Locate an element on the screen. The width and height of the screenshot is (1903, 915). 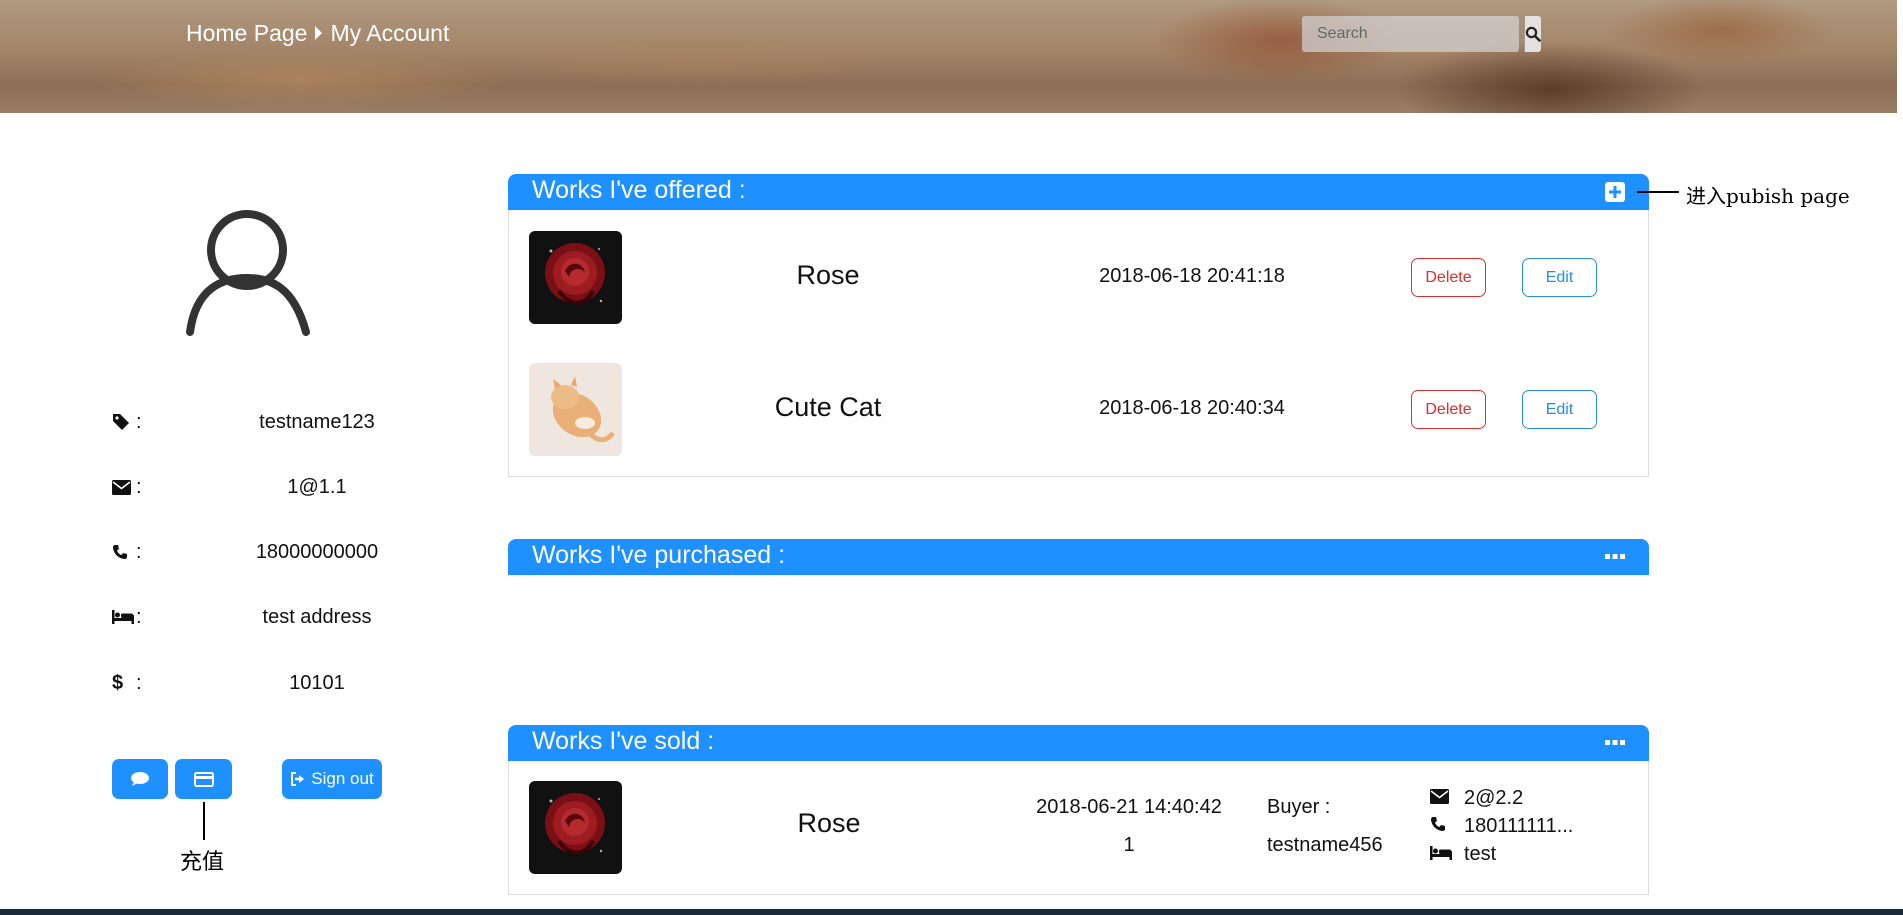
recharge-button is located at coordinates (203, 779).